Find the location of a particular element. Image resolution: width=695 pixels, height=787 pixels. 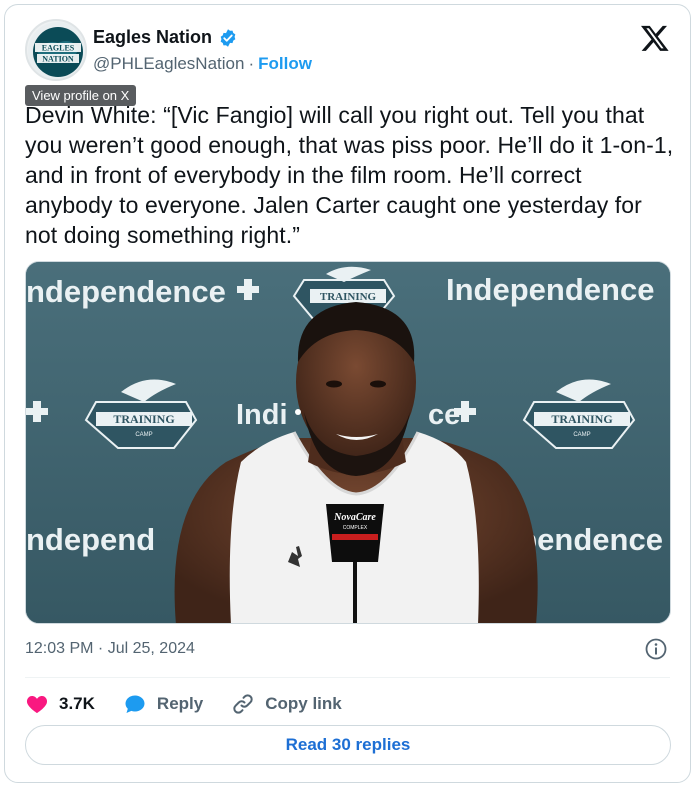

reply-button: Reply is located at coordinates (163, 704).